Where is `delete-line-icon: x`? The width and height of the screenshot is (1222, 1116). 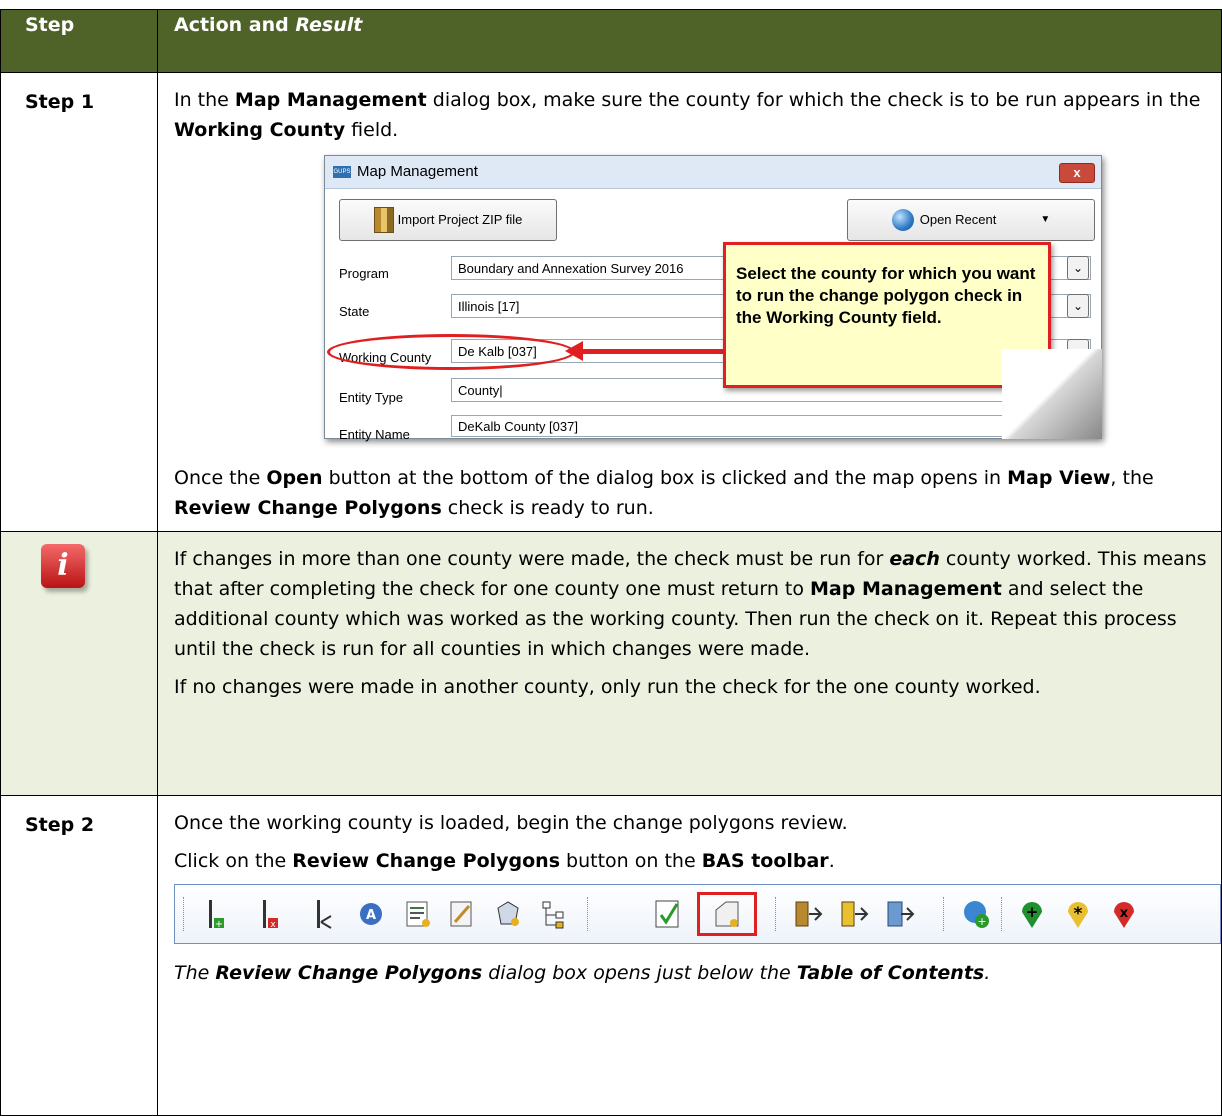 delete-line-icon: x is located at coordinates (272, 914).